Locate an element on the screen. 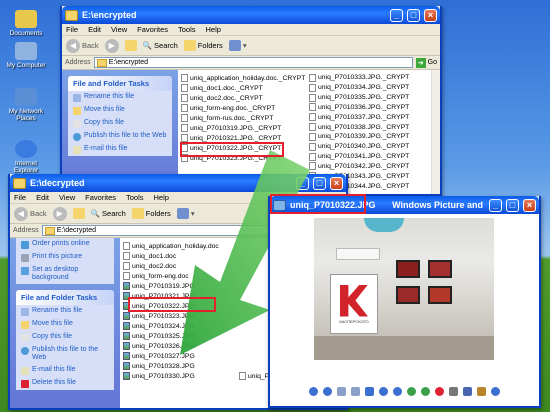 This screenshot has width=550, height=412. actual-size-icon is located at coordinates (355, 391).